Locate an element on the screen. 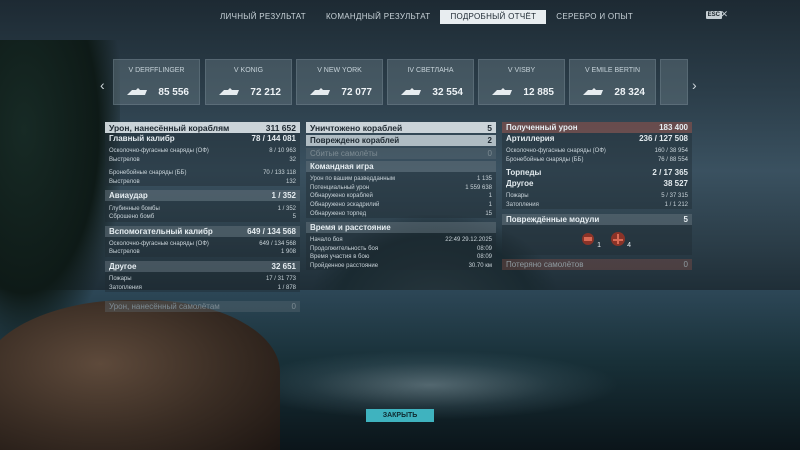 The image size is (800, 450). main-caliber-row: Главный калибр 78 / 144 081 is located at coordinates (202, 138).